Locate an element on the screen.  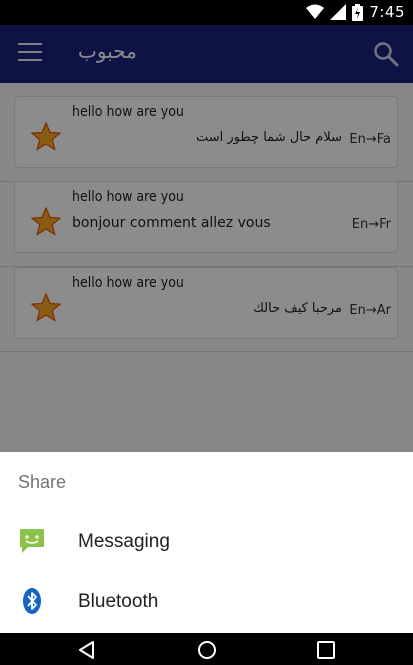
status-icons: 7:45 is located at coordinates (355, 12).